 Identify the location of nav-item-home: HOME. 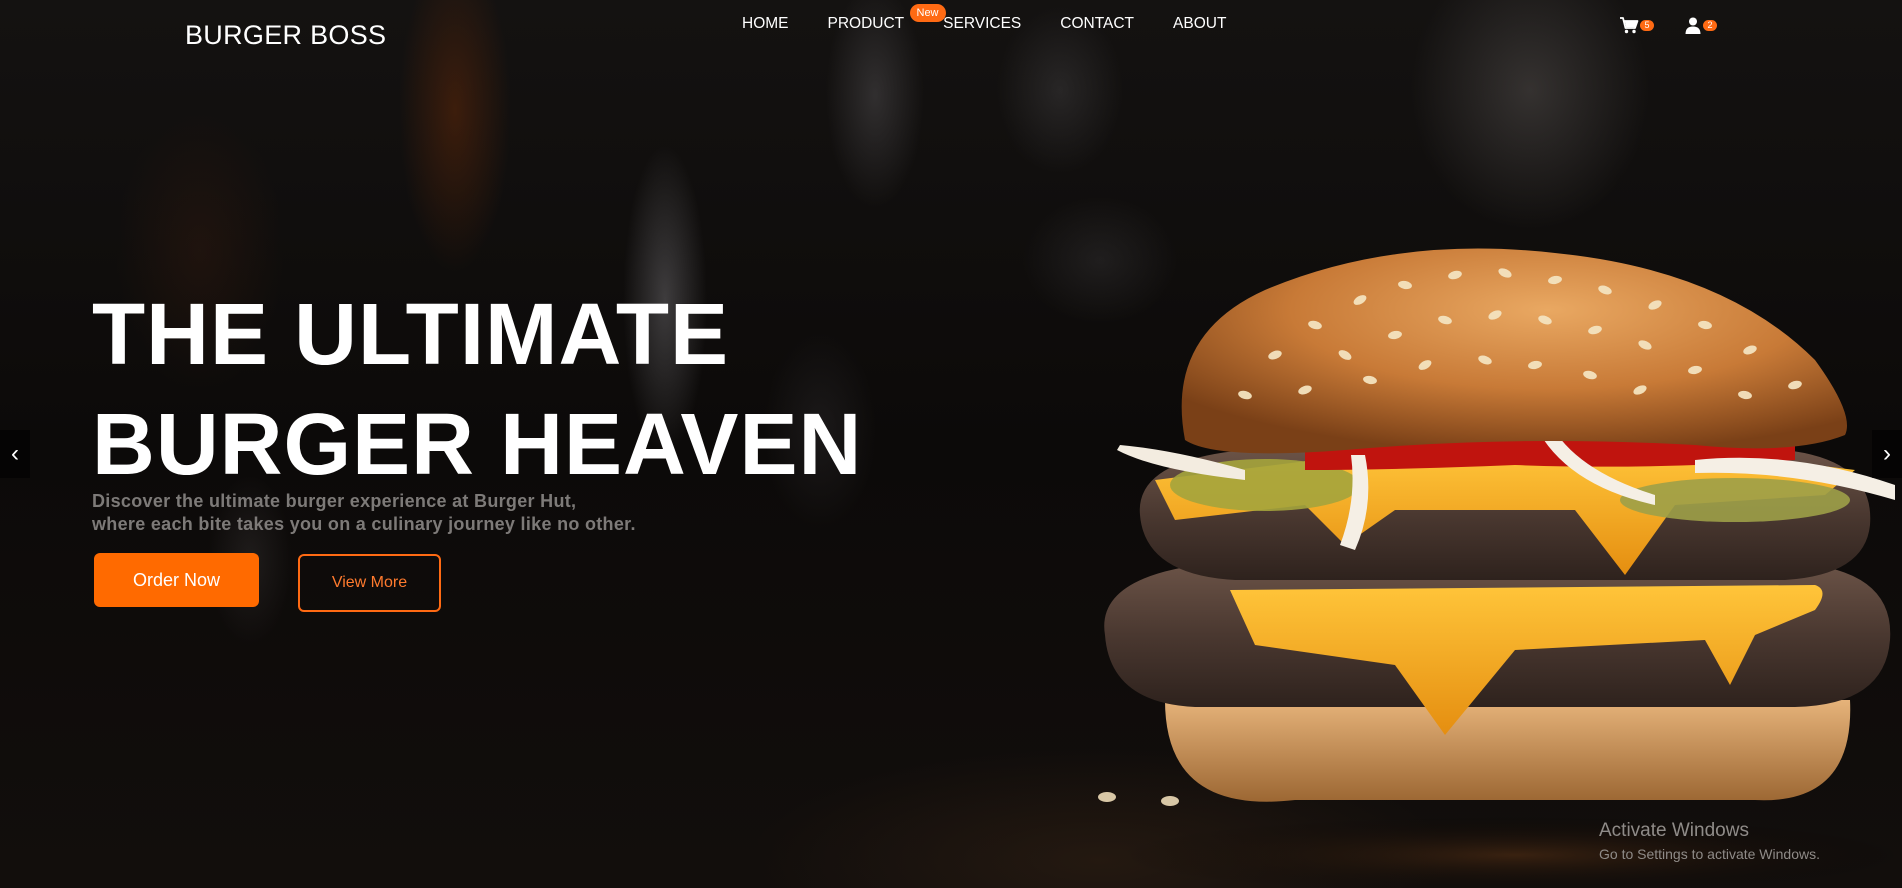
(765, 24).